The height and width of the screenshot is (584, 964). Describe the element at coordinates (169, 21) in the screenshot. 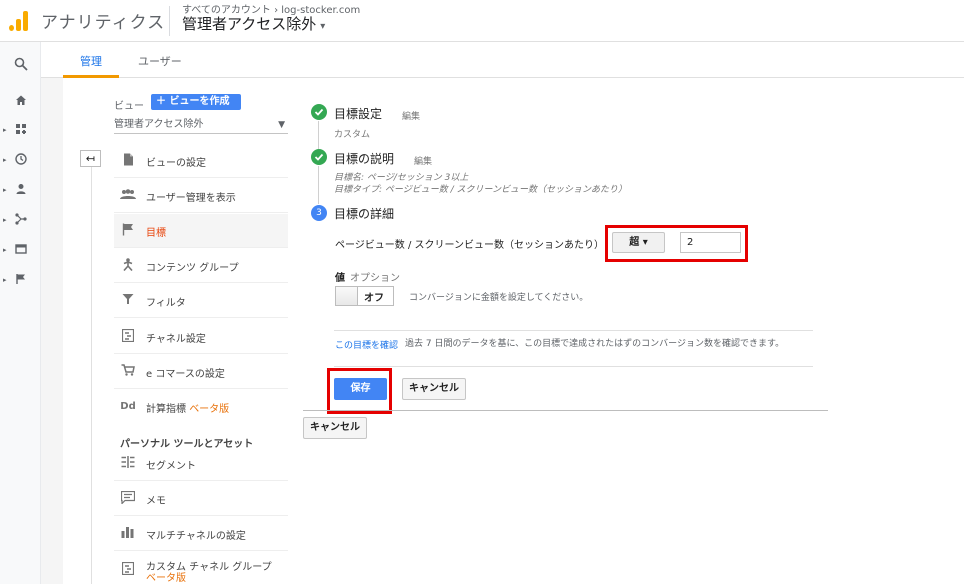

I see `header-divider` at that location.